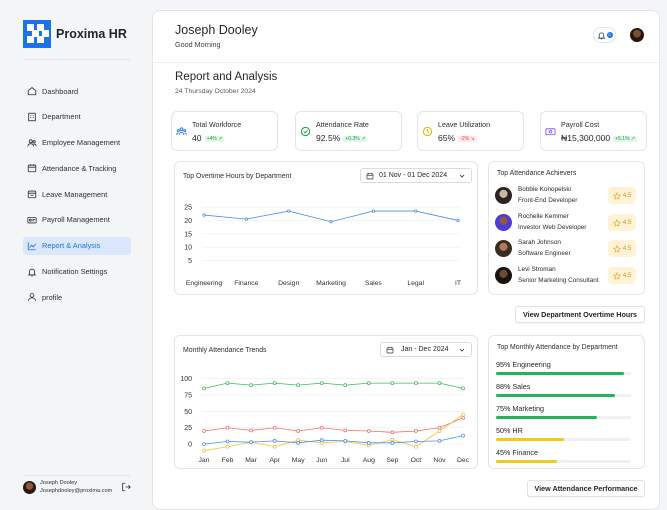 This screenshot has height=510, width=667. What do you see at coordinates (560, 373) in the screenshot?
I see `progress-fill` at bounding box center [560, 373].